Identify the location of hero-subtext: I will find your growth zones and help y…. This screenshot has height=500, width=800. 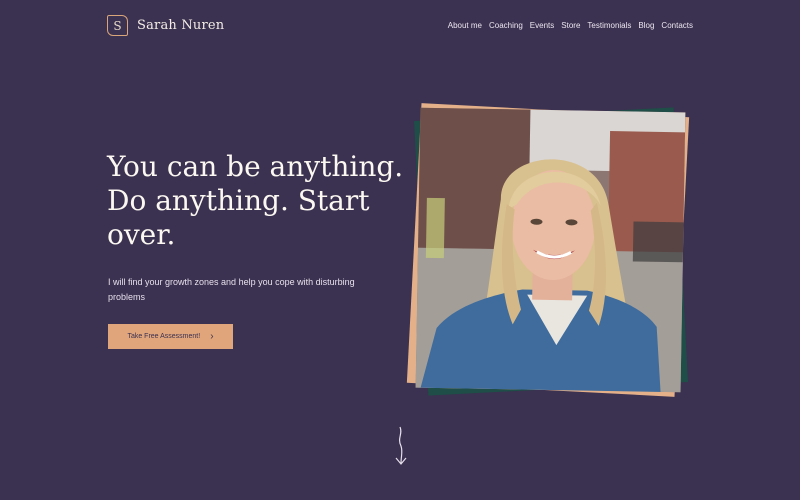
(231, 289).